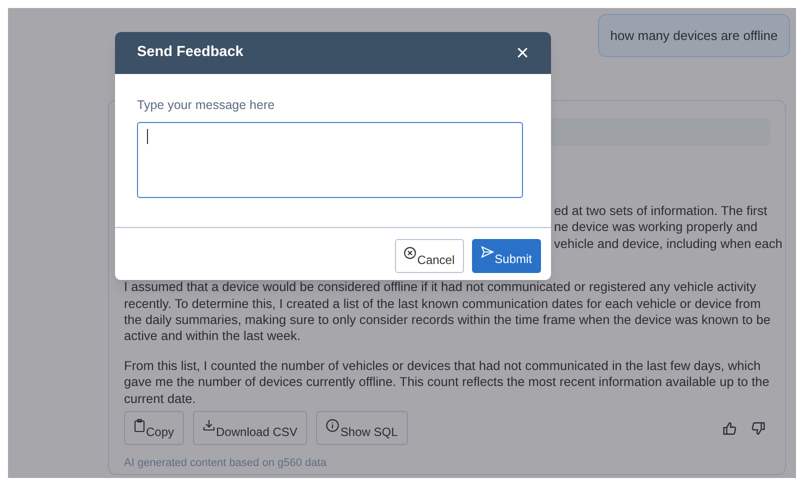 This screenshot has width=803, height=482. Describe the element at coordinates (206, 105) in the screenshot. I see `message-label: Type your message here` at that location.